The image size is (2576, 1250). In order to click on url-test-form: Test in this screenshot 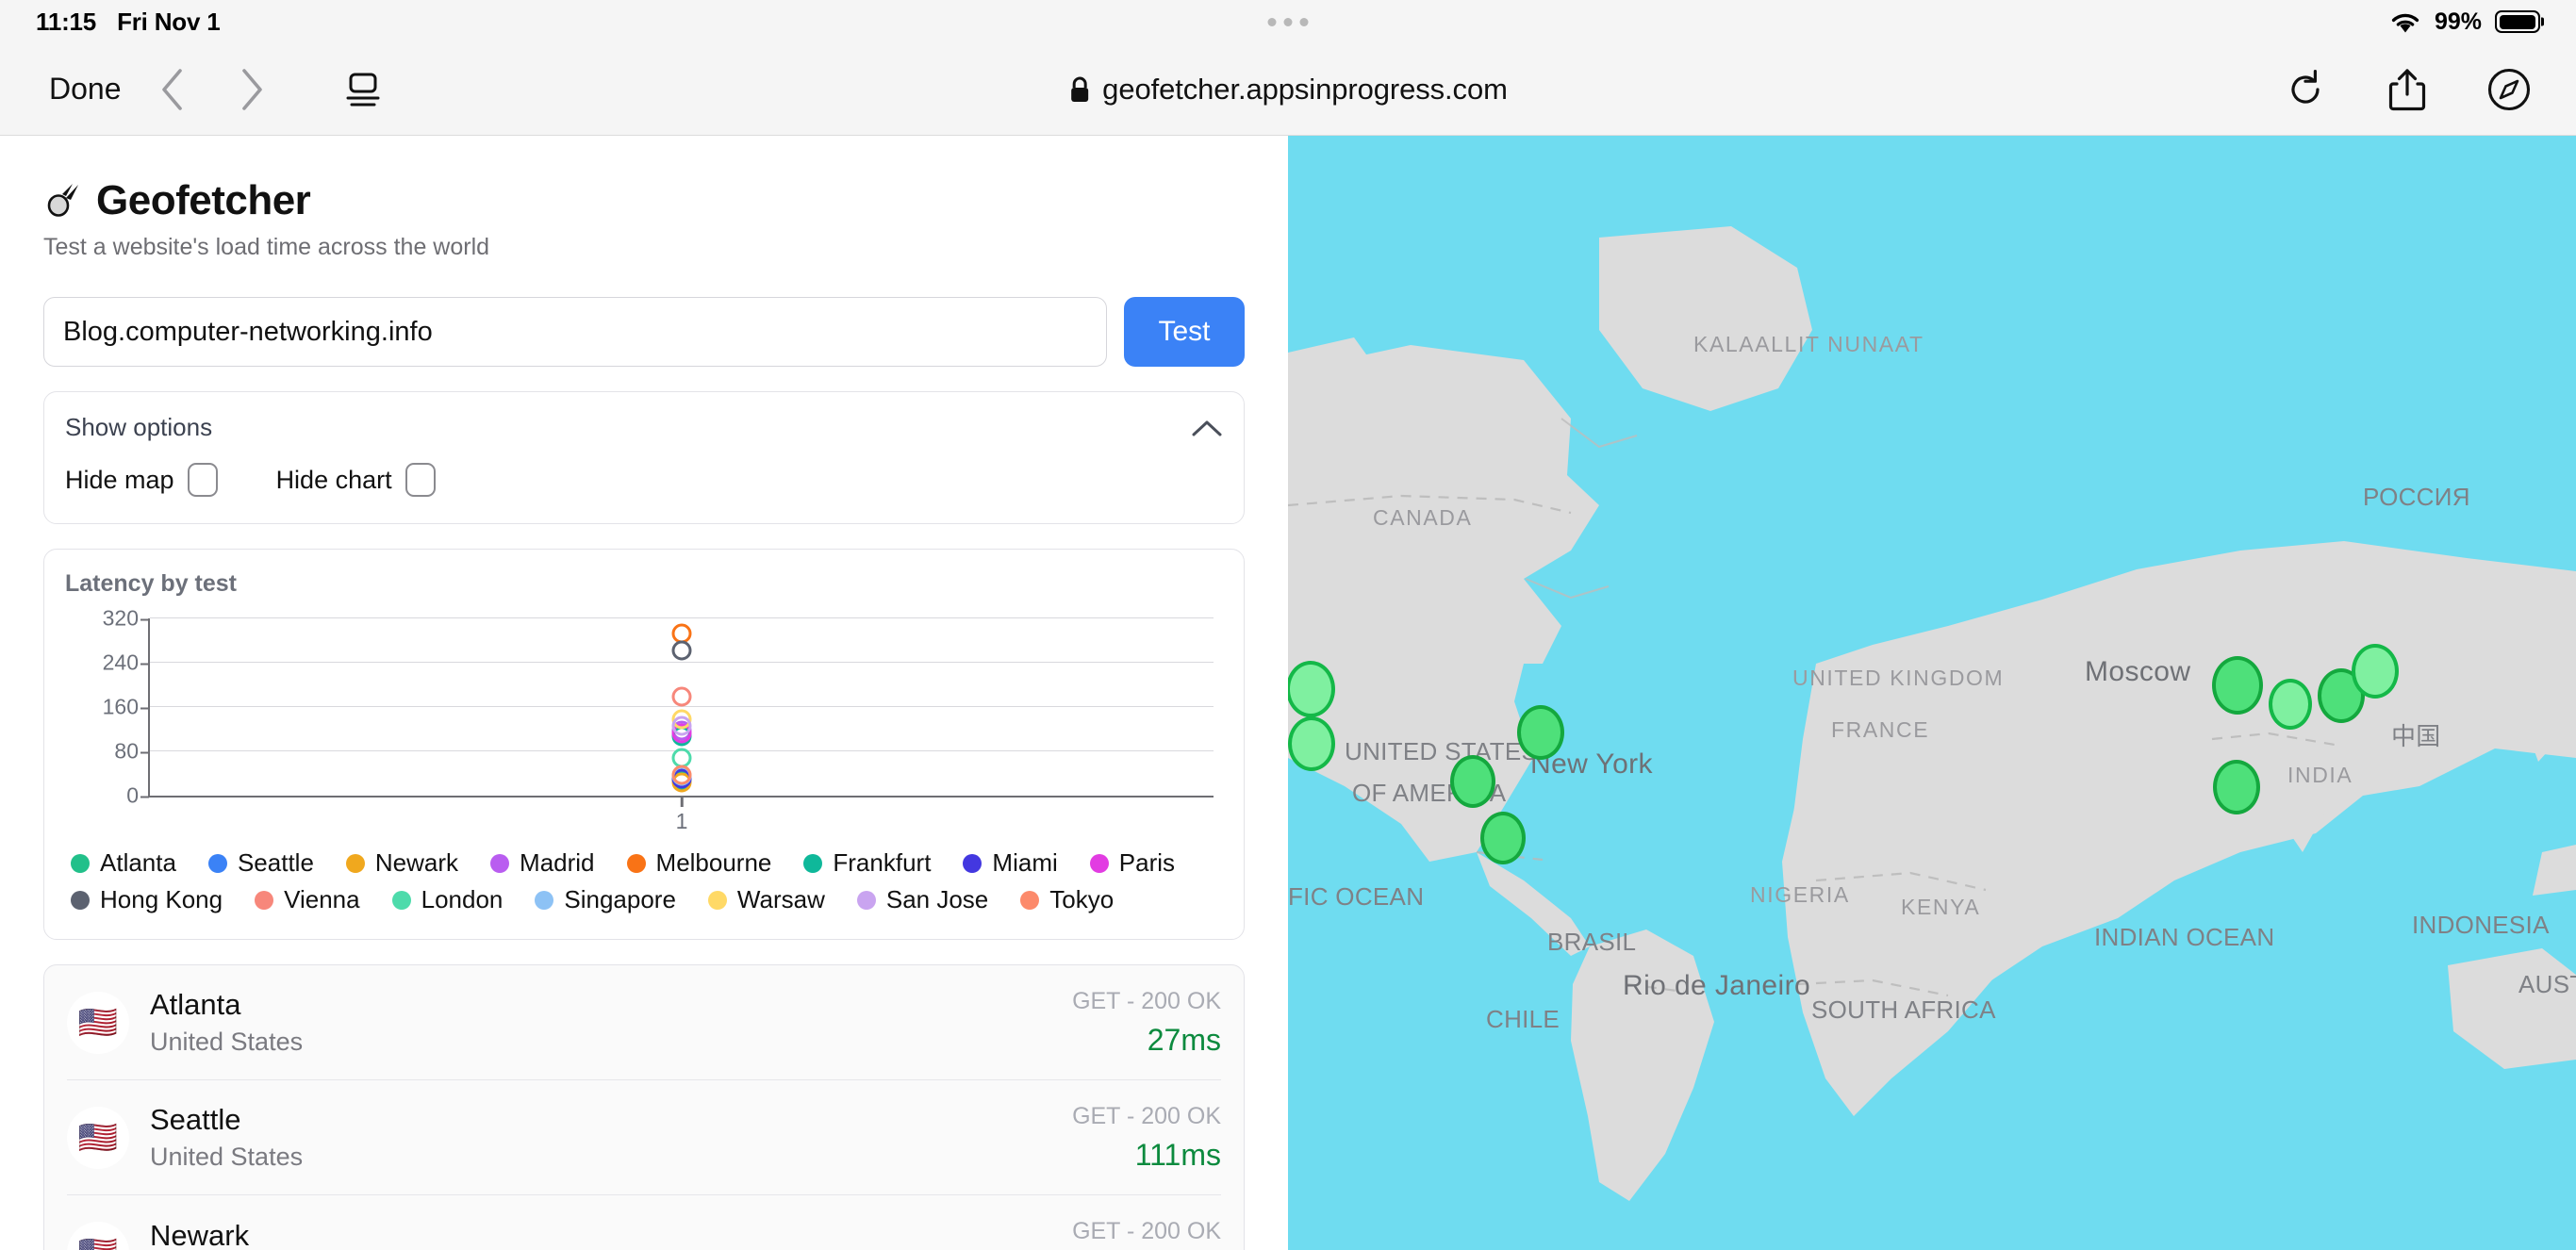, I will do `click(644, 332)`.